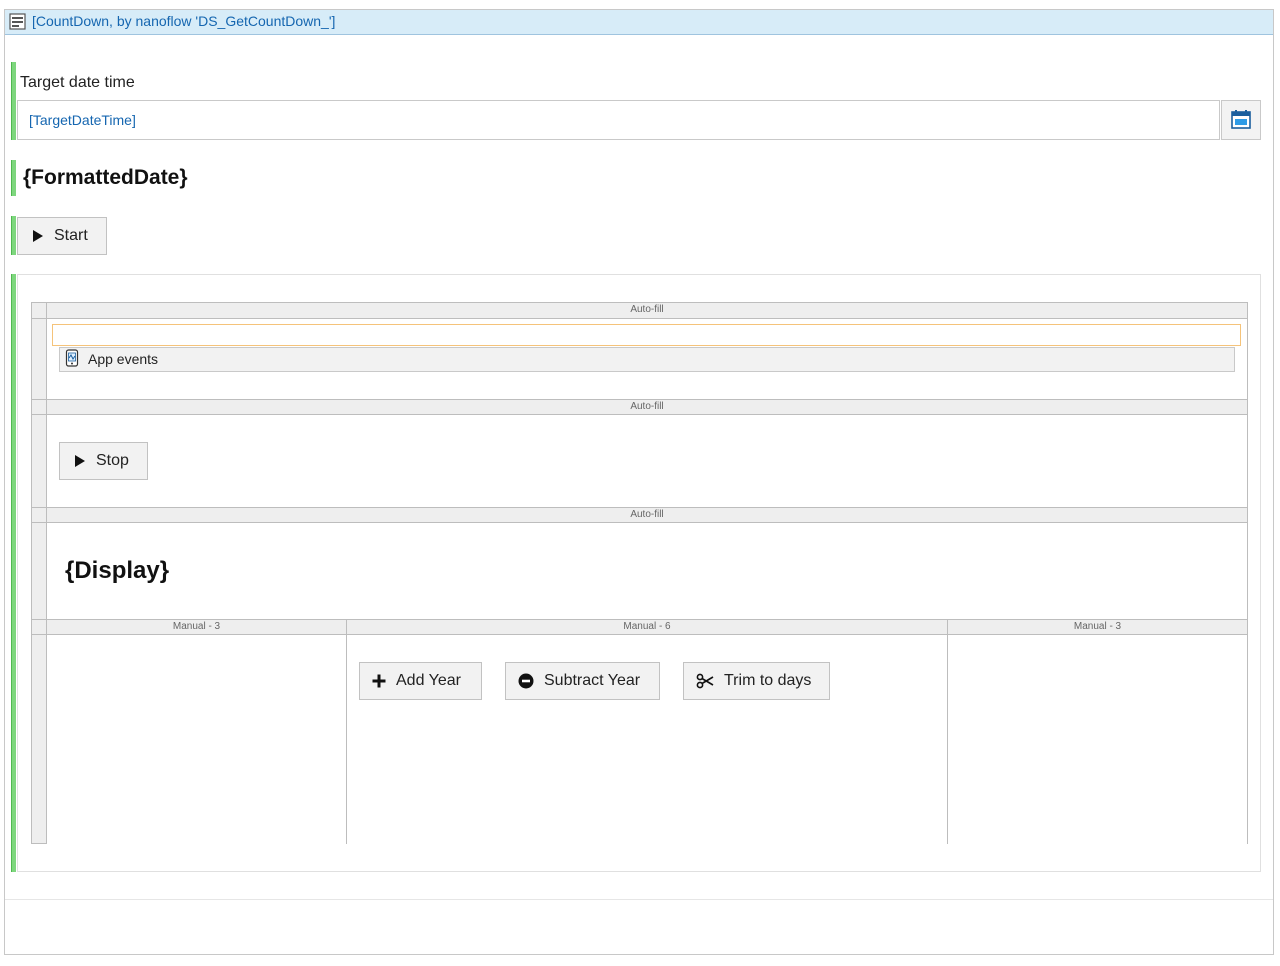  I want to click on target-date-input, so click(618, 120).